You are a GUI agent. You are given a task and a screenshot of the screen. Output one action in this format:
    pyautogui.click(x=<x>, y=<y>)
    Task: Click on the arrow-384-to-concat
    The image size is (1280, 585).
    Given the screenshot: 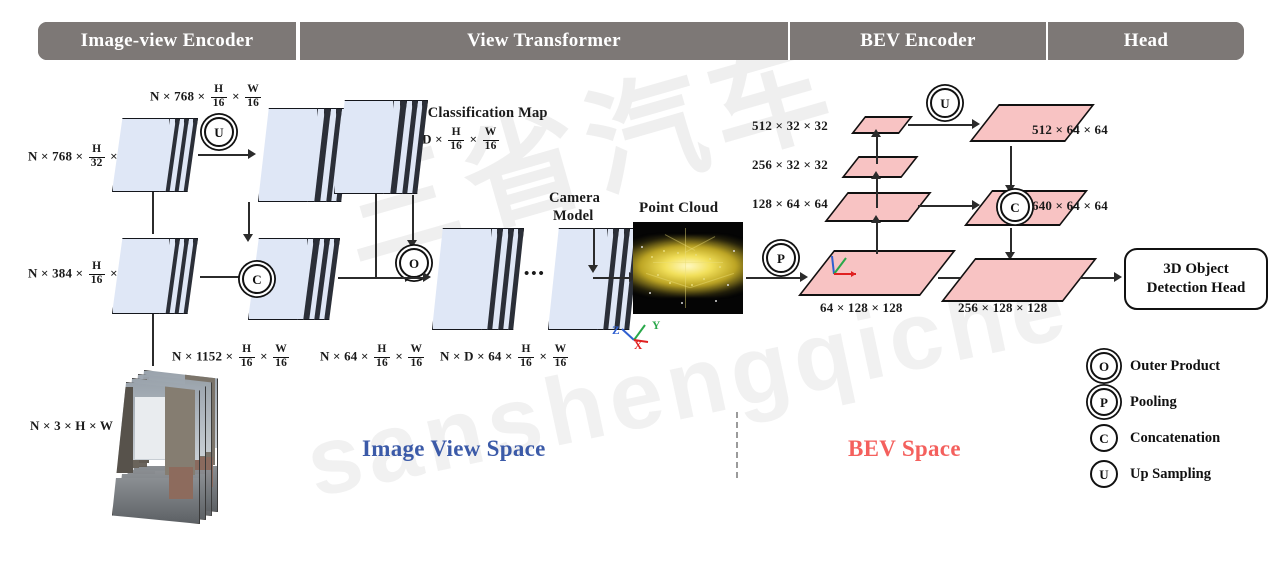 What is the action you would take?
    pyautogui.click(x=221, y=277)
    